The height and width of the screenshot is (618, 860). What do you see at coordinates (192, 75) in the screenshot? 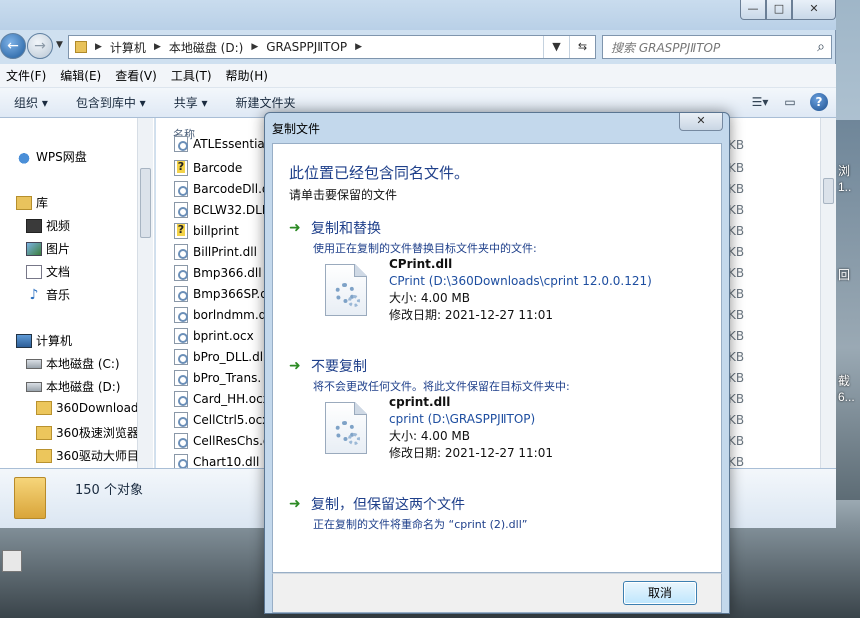
I see `menu-tools: 工具(T)` at bounding box center [192, 75].